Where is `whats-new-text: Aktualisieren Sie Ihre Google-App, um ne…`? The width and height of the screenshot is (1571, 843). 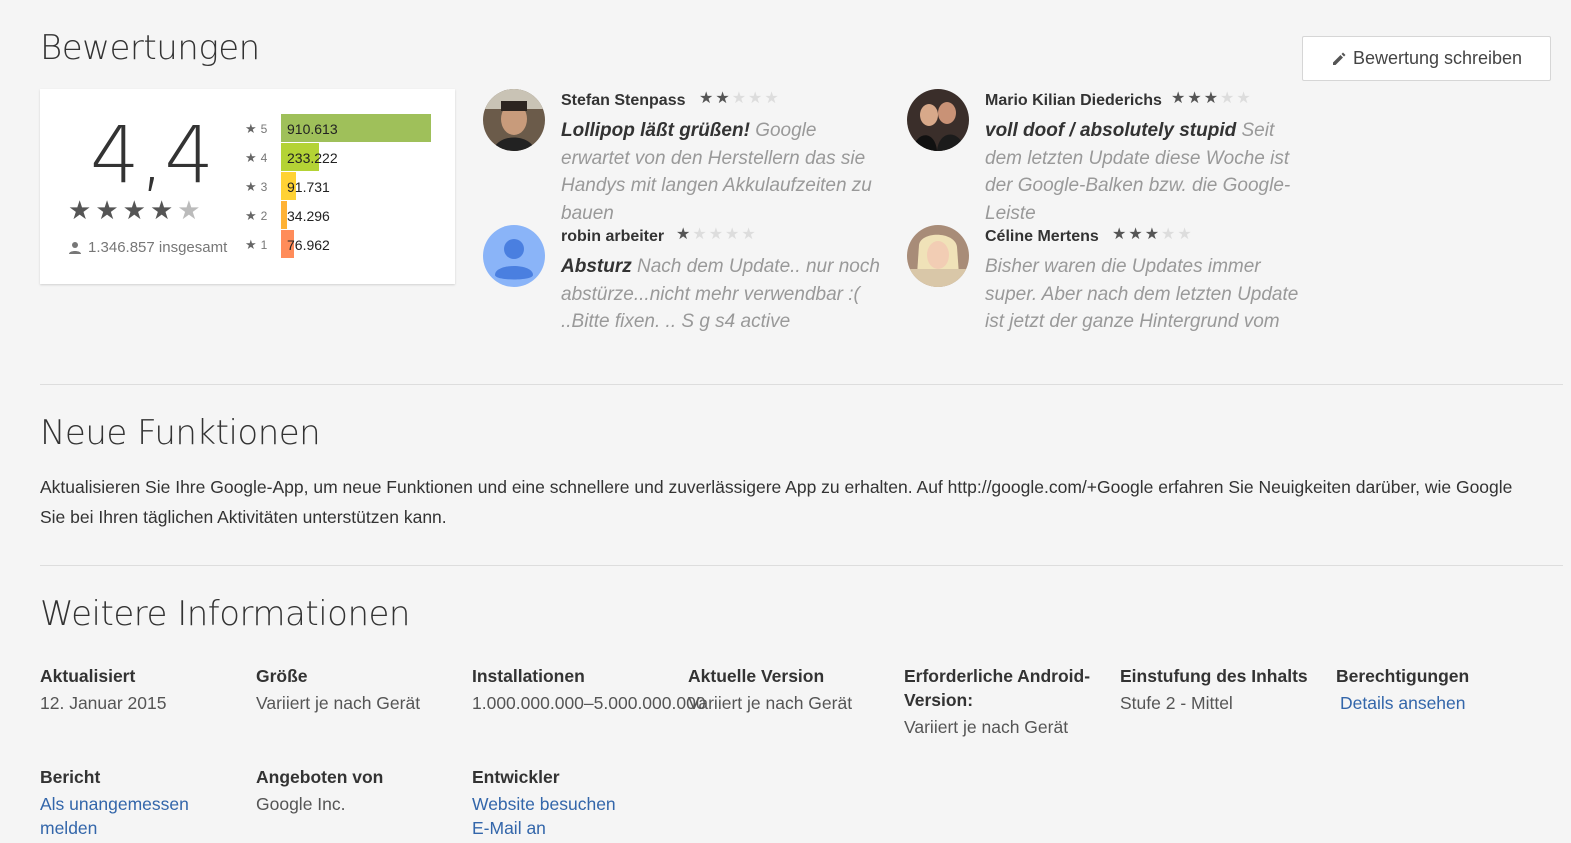 whats-new-text: Aktualisieren Sie Ihre Google-App, um ne… is located at coordinates (776, 502).